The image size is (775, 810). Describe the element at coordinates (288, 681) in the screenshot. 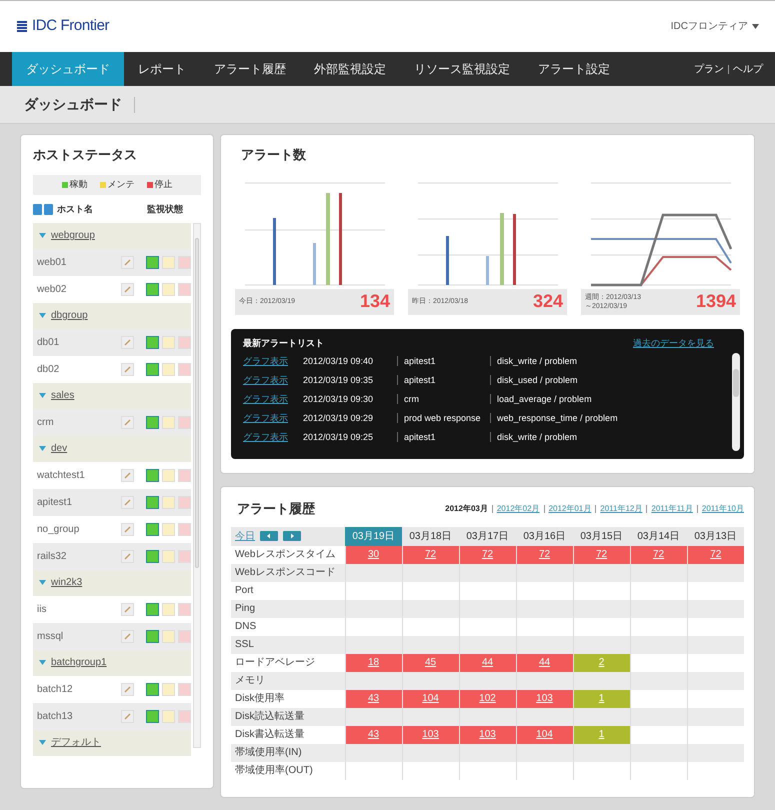

I see `metric-label: メモリ` at that location.